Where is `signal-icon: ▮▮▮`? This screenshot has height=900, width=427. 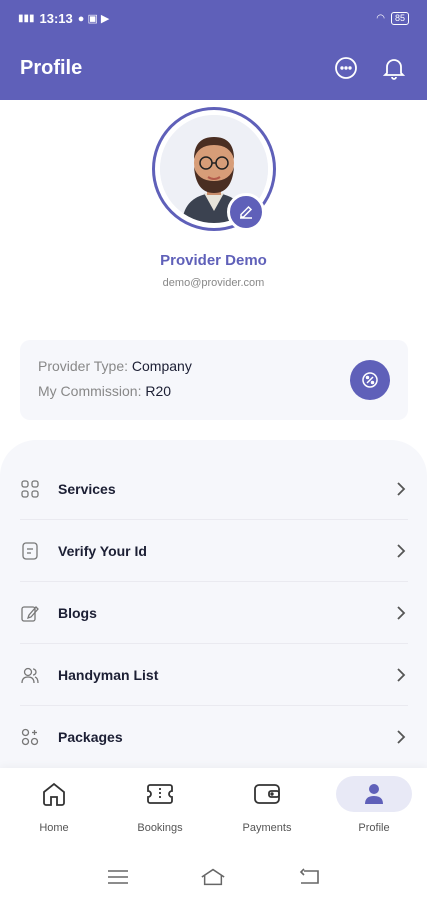
signal-icon: ▮▮▮ is located at coordinates (26, 18).